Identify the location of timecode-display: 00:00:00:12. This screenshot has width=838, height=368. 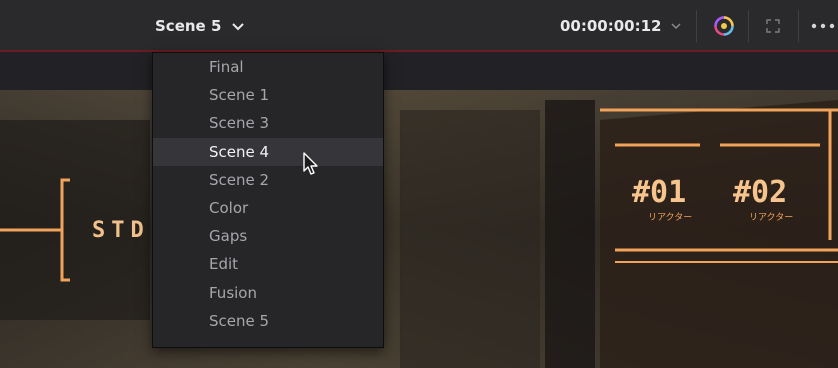
(621, 26).